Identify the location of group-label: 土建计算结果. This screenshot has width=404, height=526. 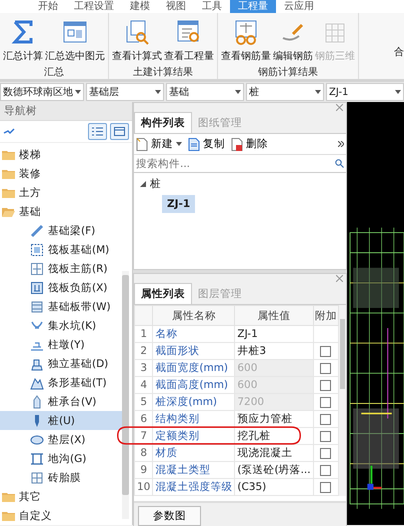
(163, 73).